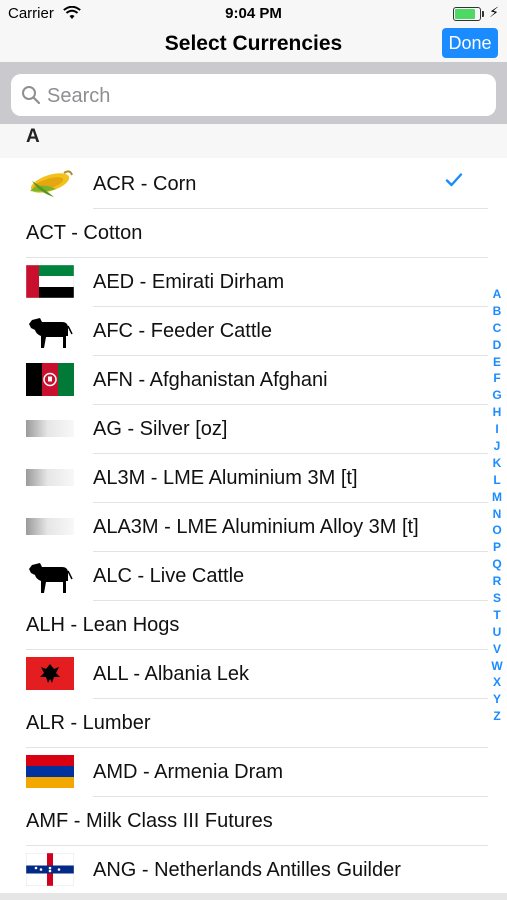 This screenshot has width=507, height=900. I want to click on list-item: AFN - Afghanistan Afghani, so click(253, 380).